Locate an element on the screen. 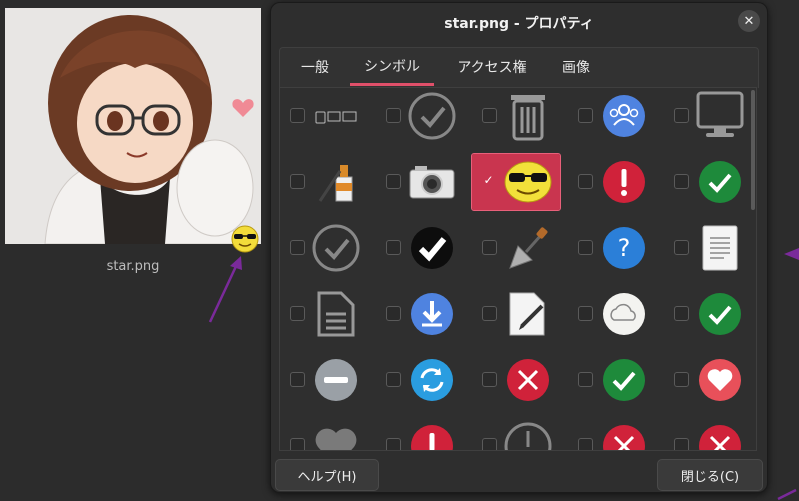 Image resolution: width=799 pixels, height=501 pixels. emblem-paint is located at coordinates (324, 182).